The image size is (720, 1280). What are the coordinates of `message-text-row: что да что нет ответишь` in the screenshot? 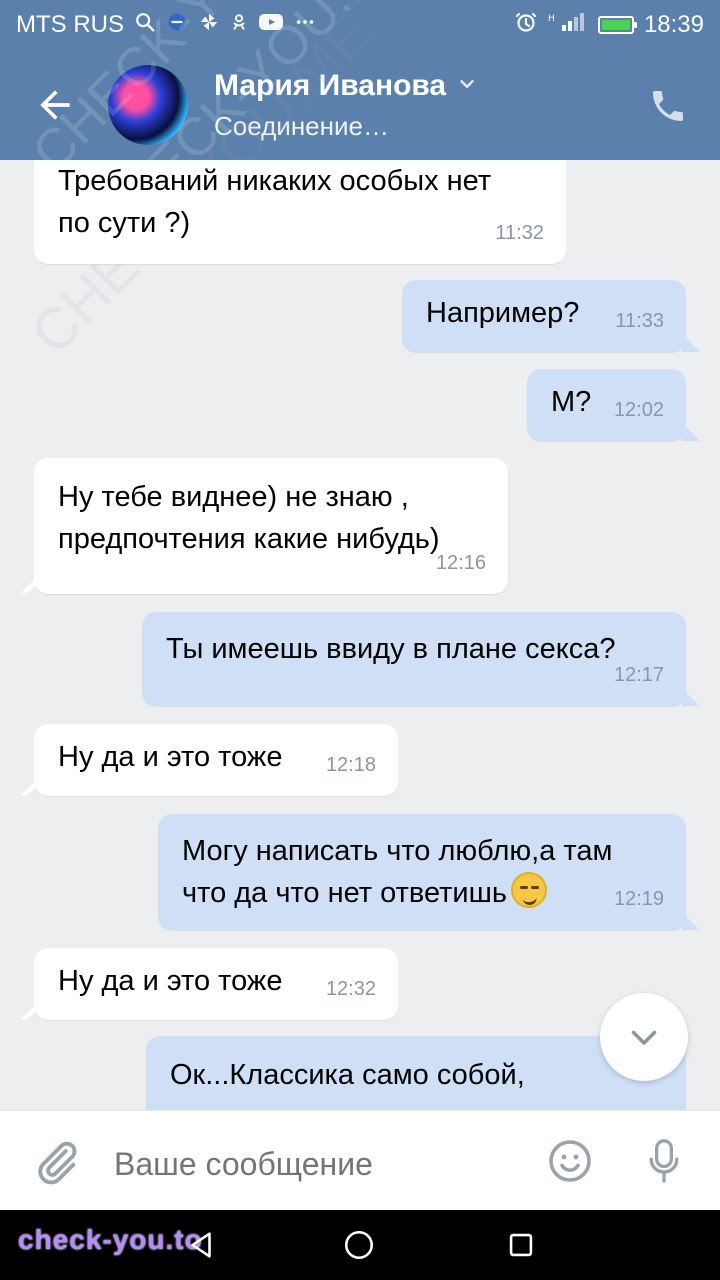 It's located at (422, 893).